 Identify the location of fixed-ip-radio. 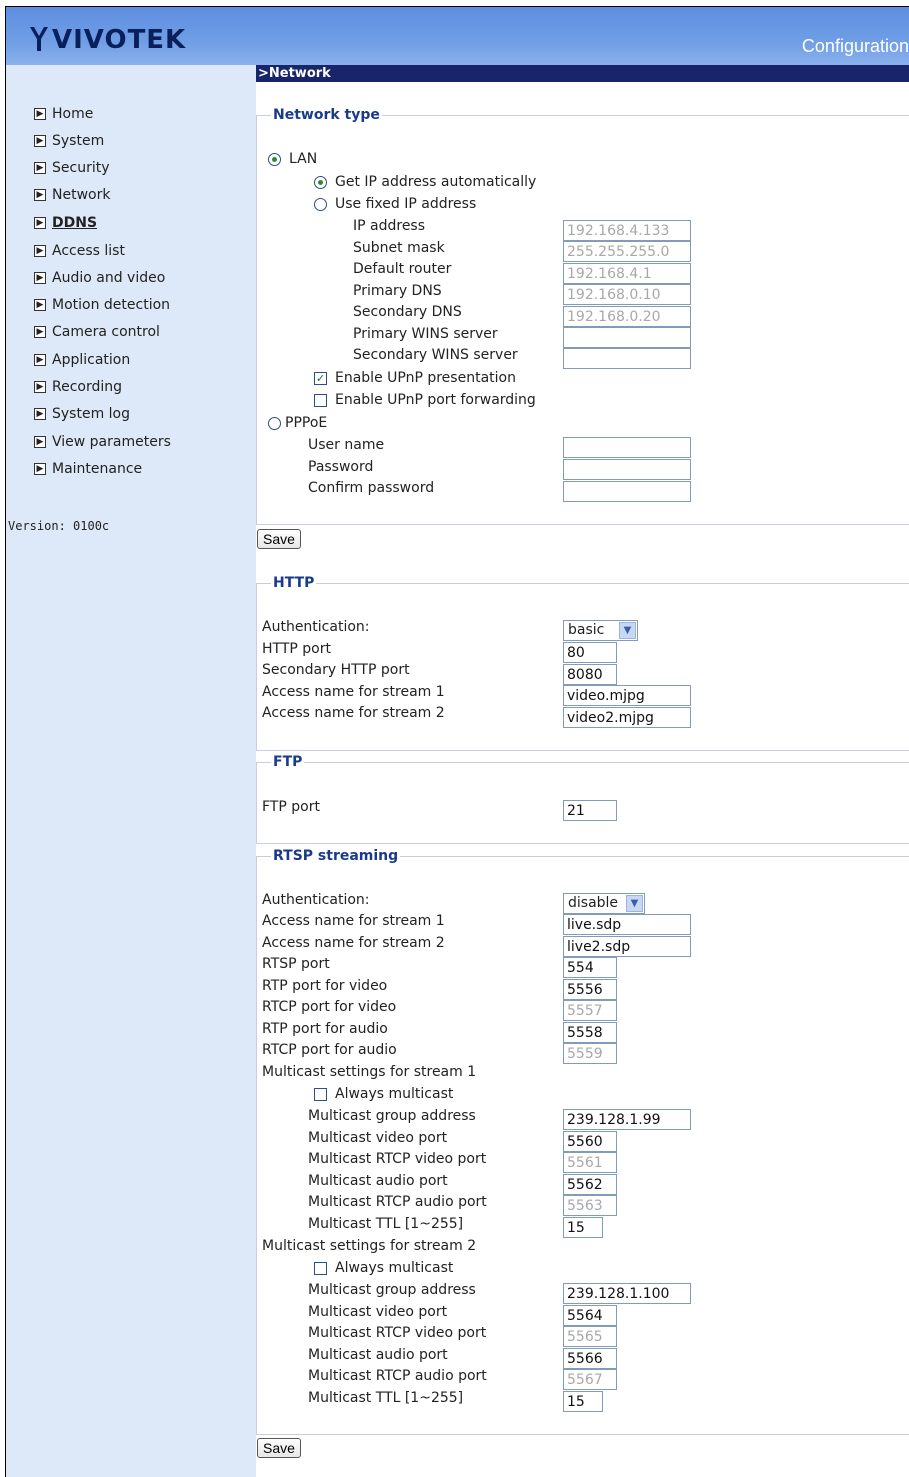
(320, 204).